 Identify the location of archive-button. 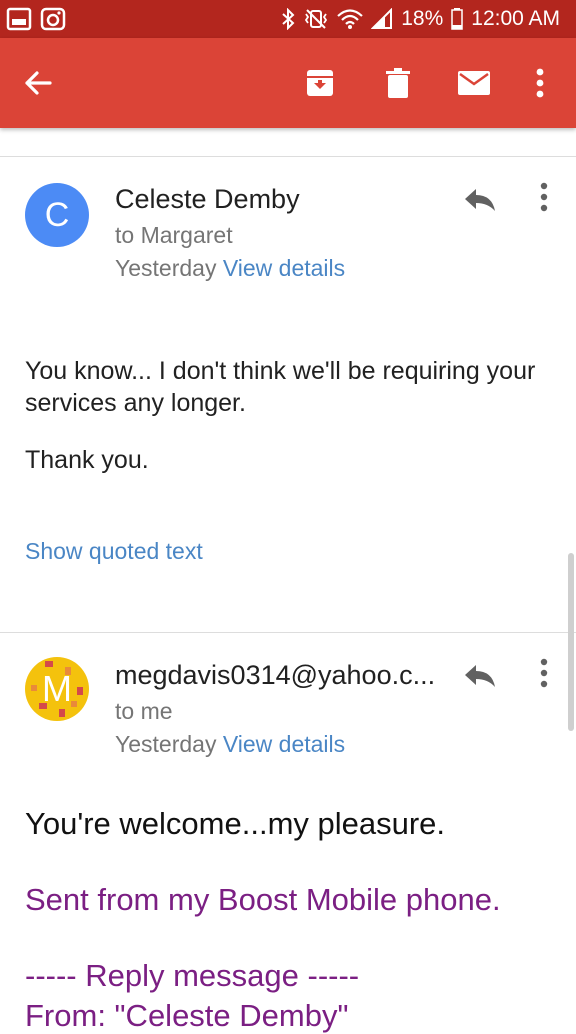
(320, 83).